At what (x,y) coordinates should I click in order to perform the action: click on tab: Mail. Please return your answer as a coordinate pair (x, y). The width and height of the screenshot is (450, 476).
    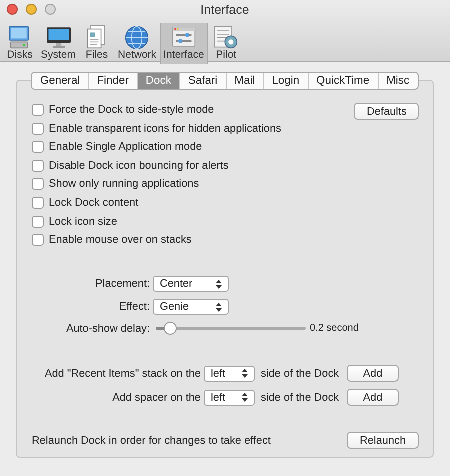
    Looking at the image, I should click on (245, 81).